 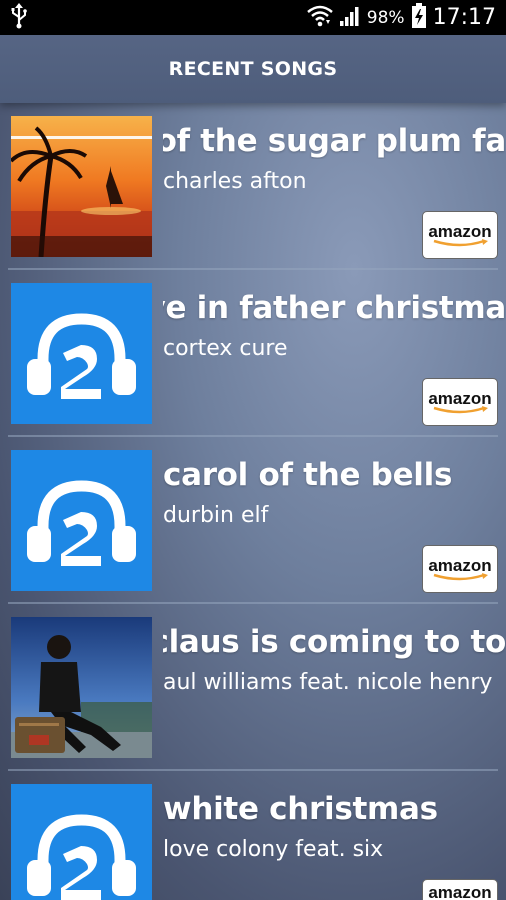 I want to click on song-artist: charles afton, so click(x=235, y=181).